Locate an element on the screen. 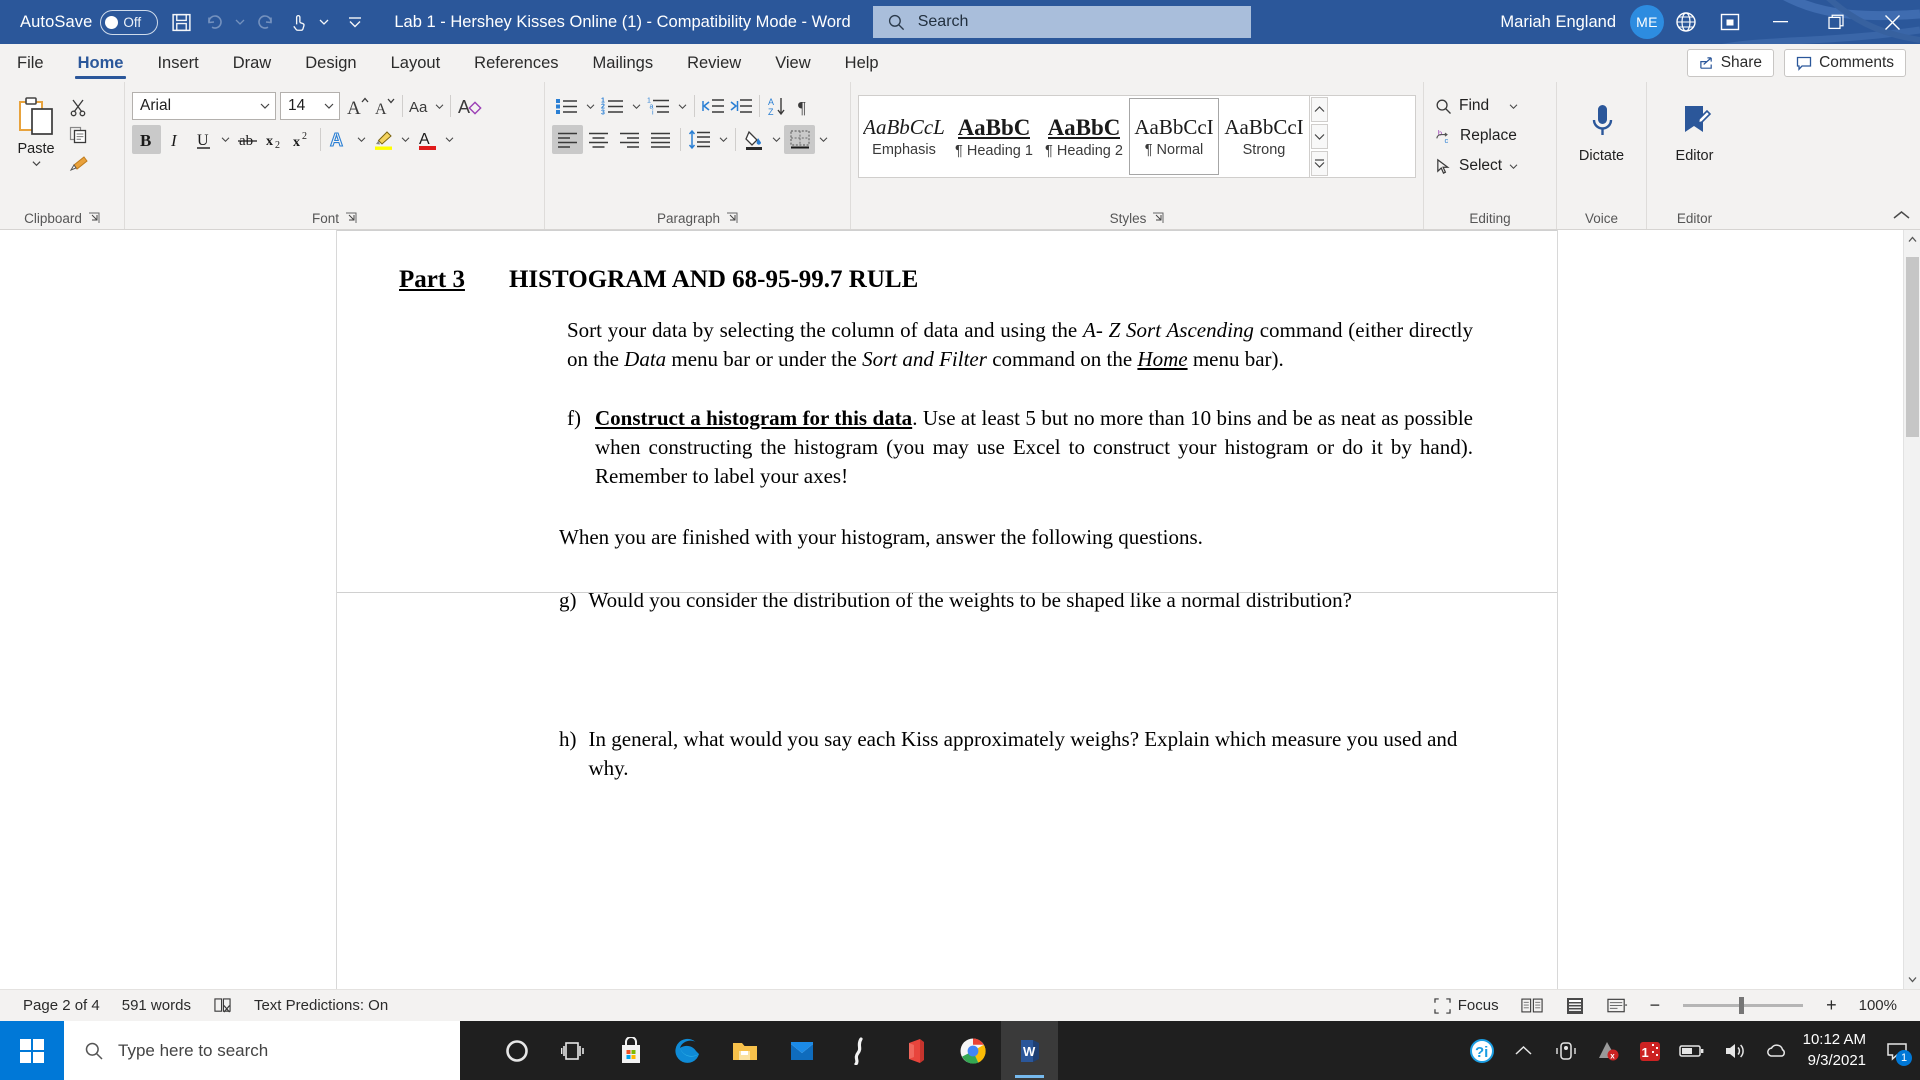  onedrive-icon is located at coordinates (1776, 1050).